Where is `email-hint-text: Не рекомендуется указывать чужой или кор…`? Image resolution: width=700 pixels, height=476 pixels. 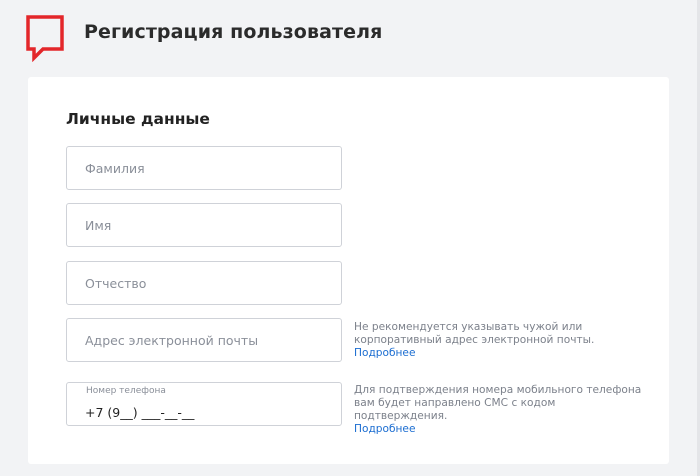 email-hint-text: Не рекомендуется указывать чужой или кор… is located at coordinates (474, 333).